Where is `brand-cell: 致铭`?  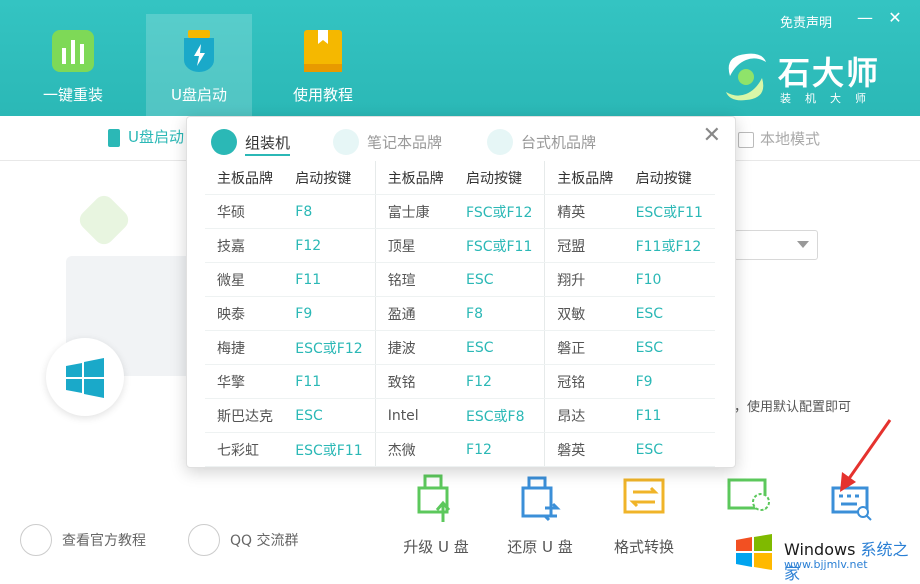
brand-cell: 致铭 is located at coordinates (415, 381).